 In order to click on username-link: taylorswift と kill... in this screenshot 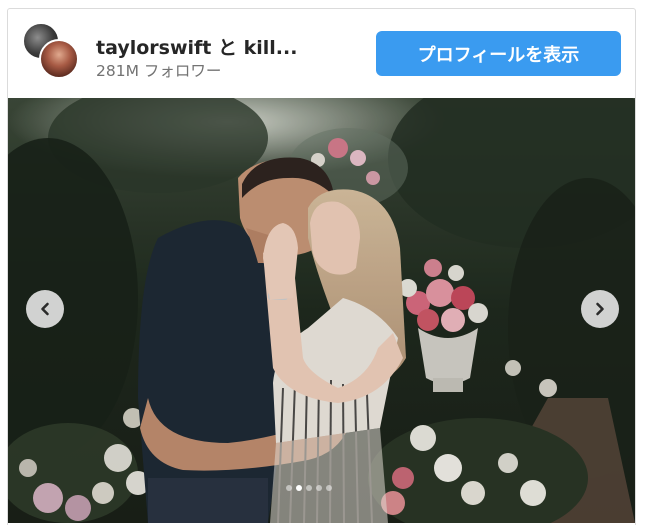, I will do `click(196, 46)`.